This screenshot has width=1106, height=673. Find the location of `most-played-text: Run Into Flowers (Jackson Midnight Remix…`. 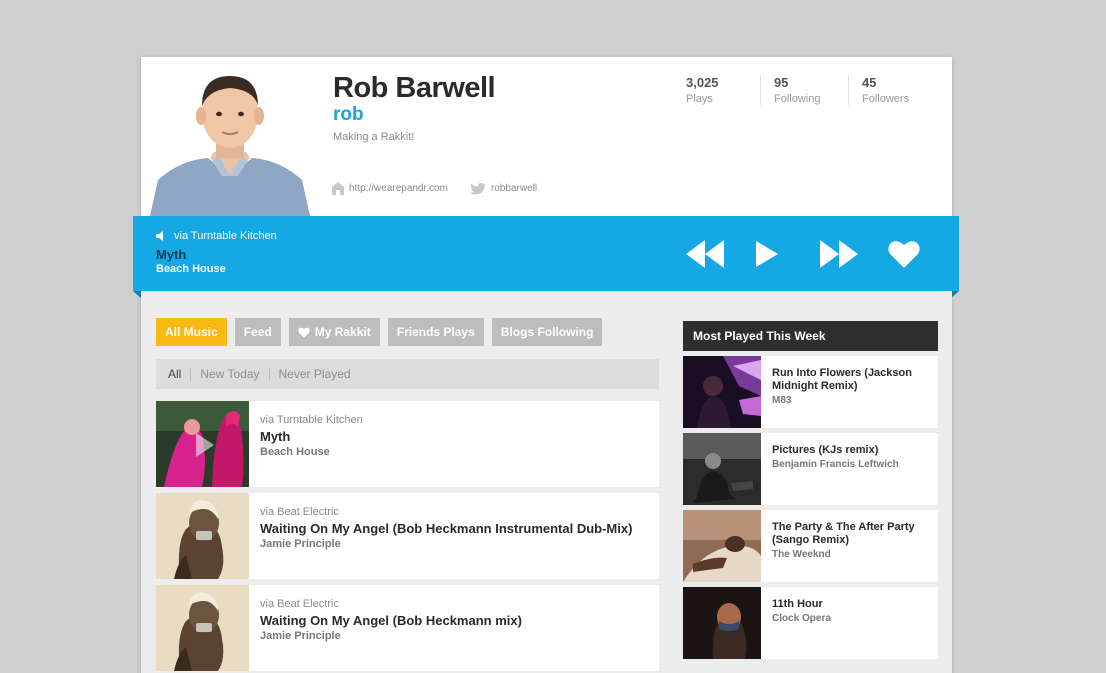

most-played-text: Run Into Flowers (Jackson Midnight Remix… is located at coordinates (852, 387).